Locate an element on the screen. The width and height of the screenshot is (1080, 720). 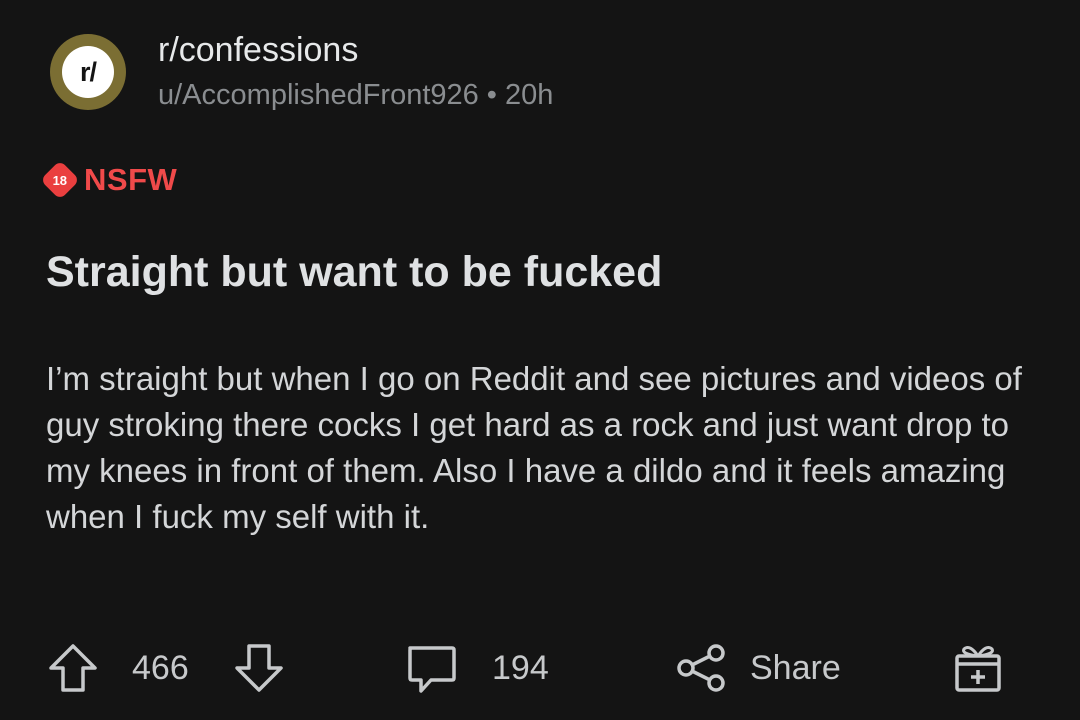
comment-count: 194 is located at coordinates (520, 667).